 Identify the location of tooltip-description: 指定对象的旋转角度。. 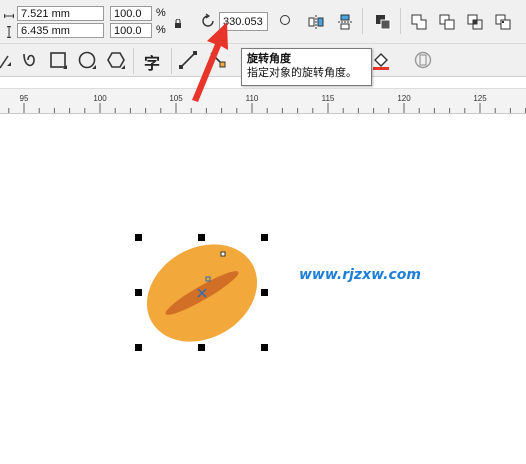
(302, 73).